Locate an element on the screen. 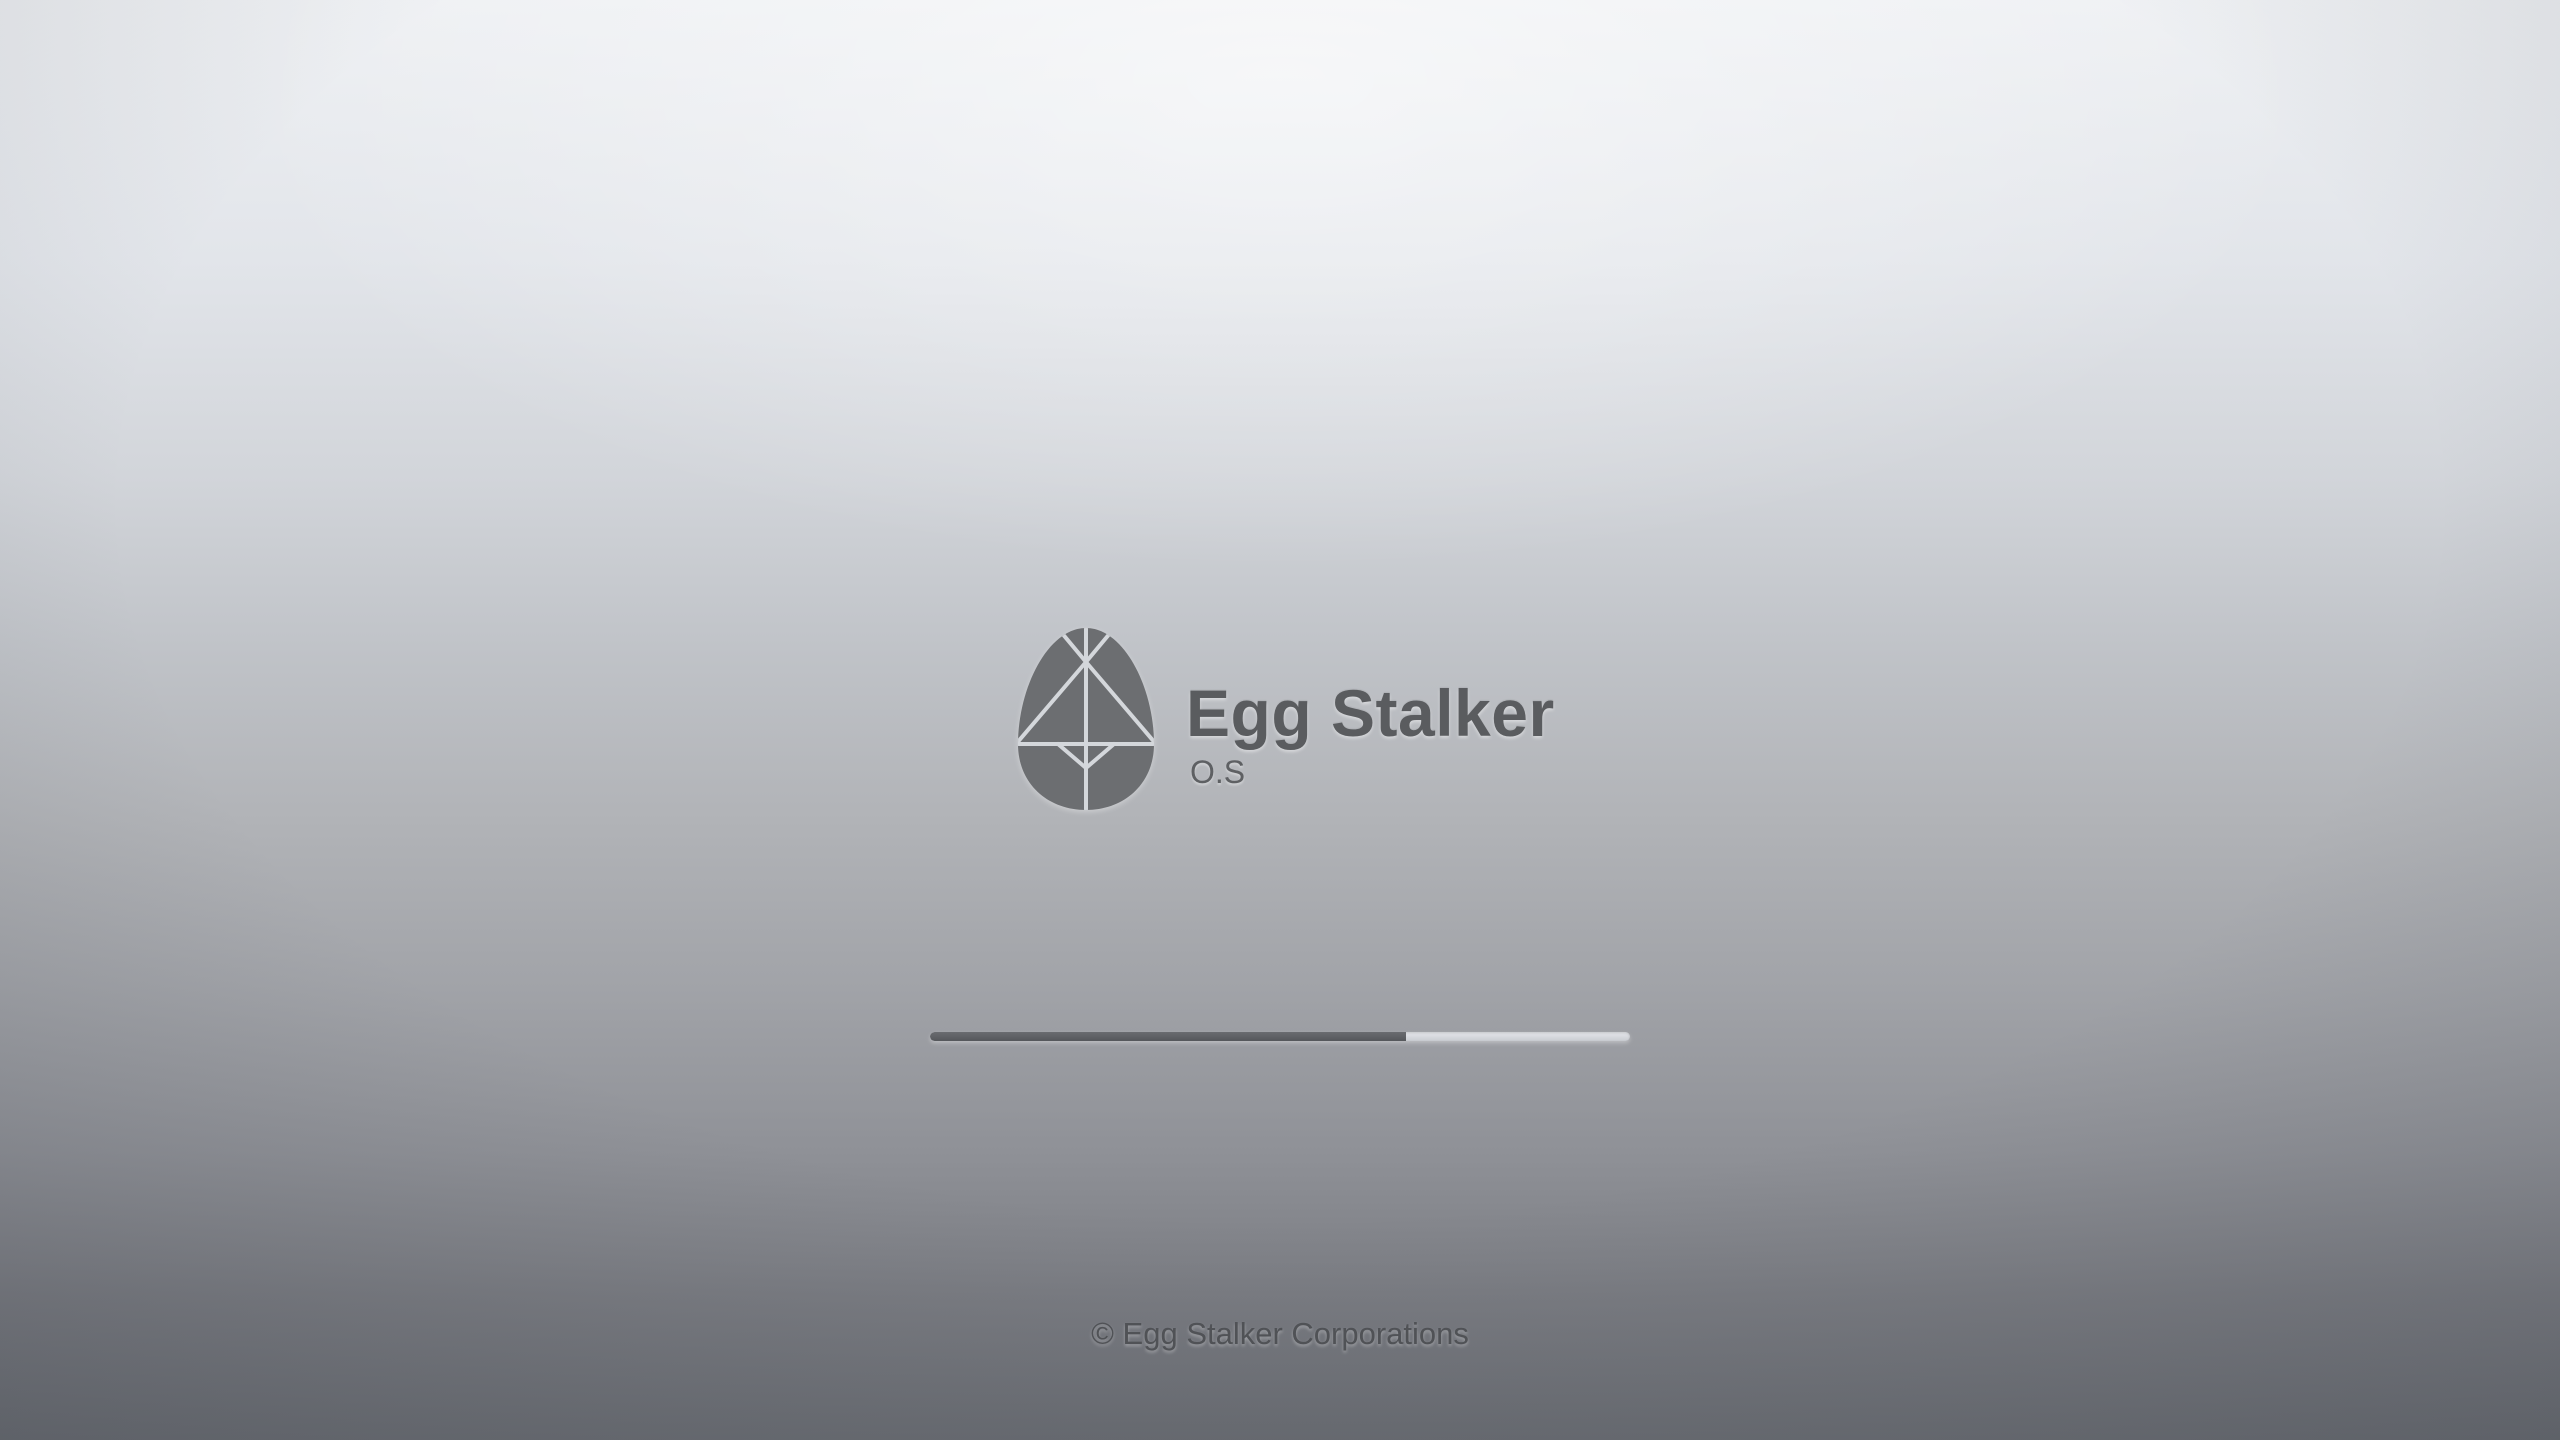 The image size is (2560, 1440). boot-progress-bar is located at coordinates (1280, 1036).